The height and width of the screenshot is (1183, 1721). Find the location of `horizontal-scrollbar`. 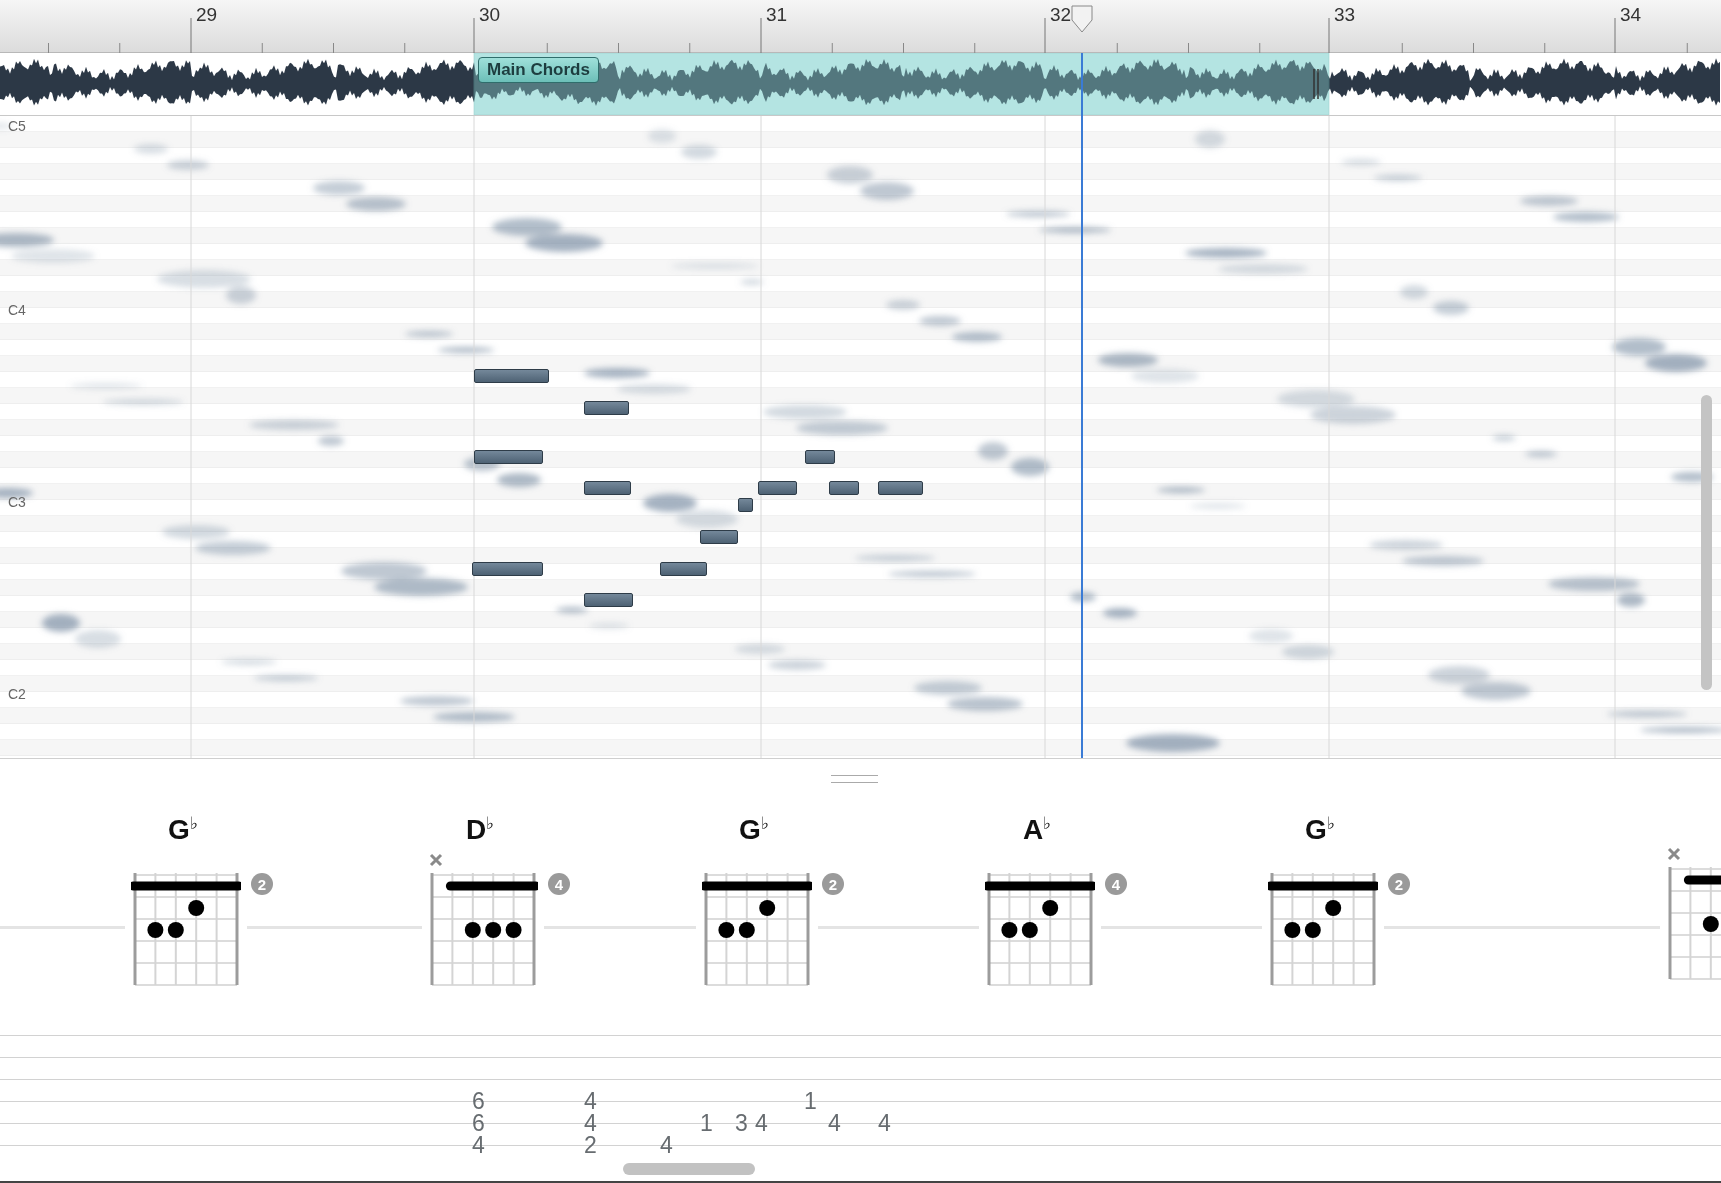

horizontal-scrollbar is located at coordinates (689, 1169).